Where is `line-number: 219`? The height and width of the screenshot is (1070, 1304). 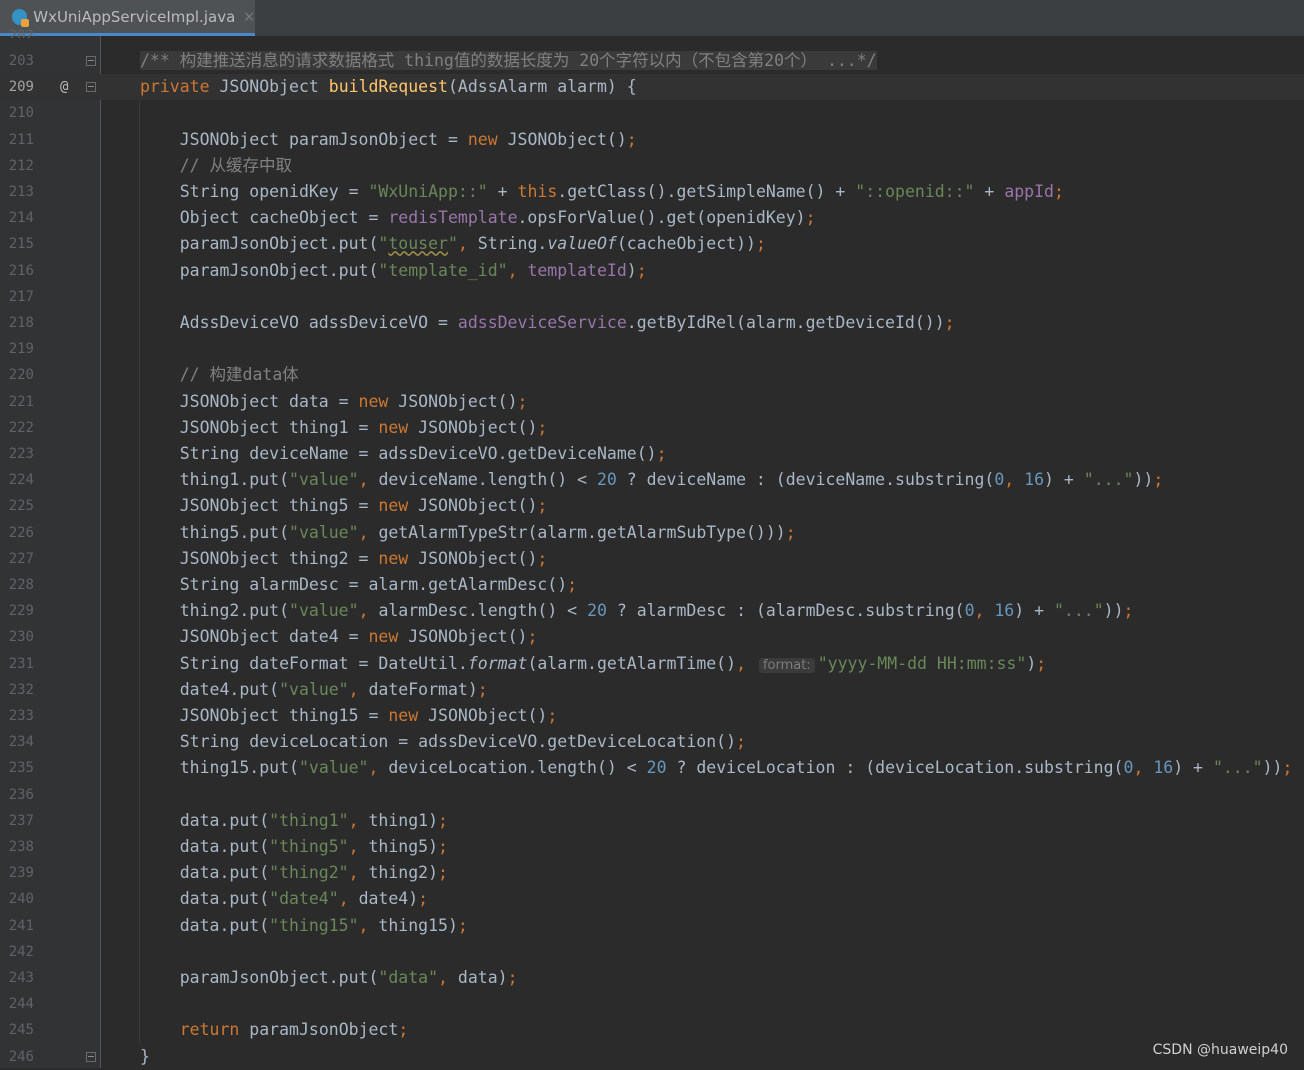
line-number: 219 is located at coordinates (17, 349).